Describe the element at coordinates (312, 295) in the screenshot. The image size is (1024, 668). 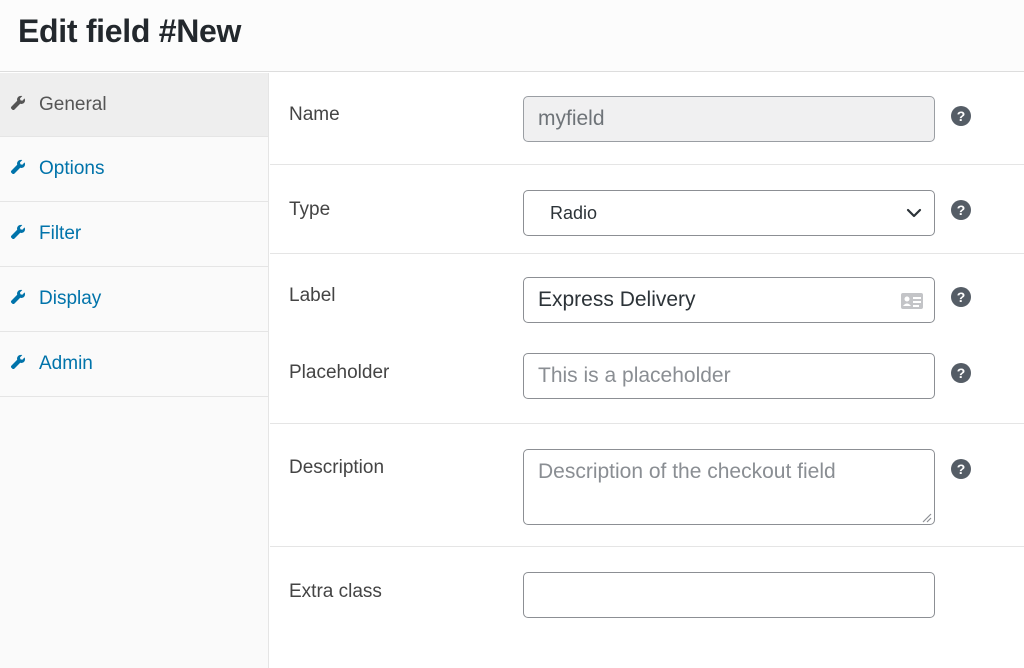
I see `label-label: Label` at that location.